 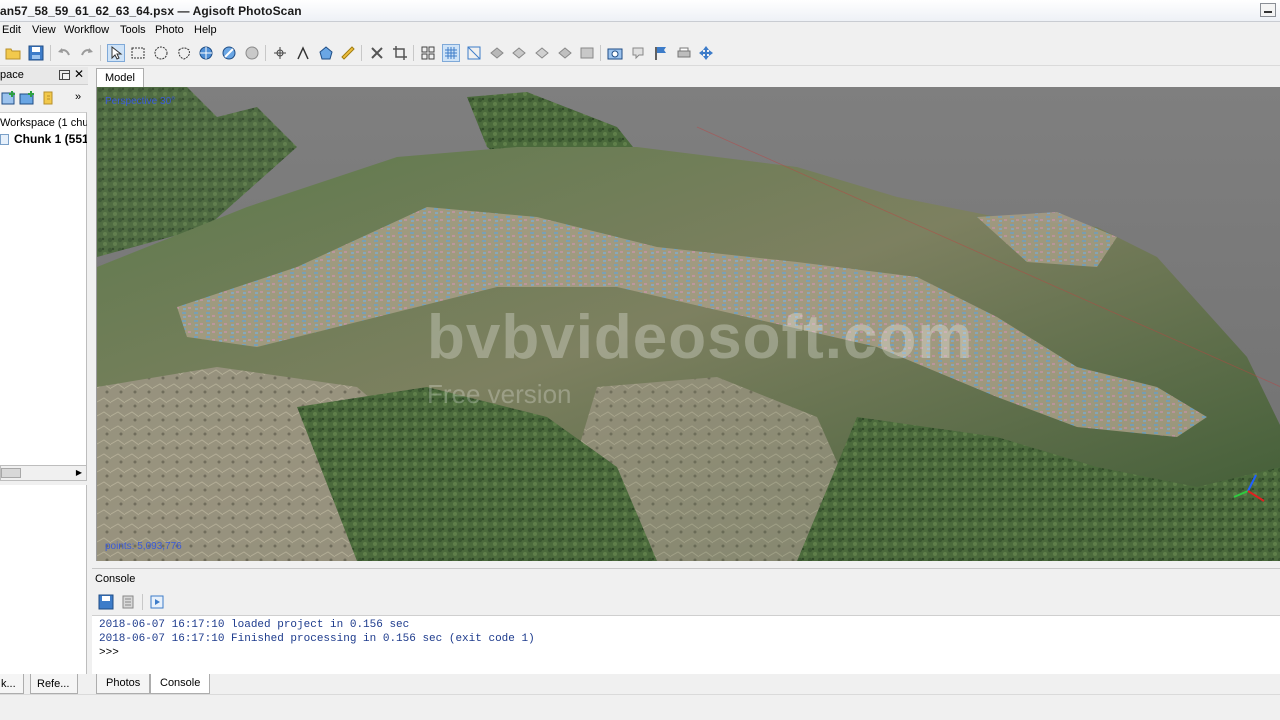 What do you see at coordinates (36, 53) in the screenshot?
I see `save-icon` at bounding box center [36, 53].